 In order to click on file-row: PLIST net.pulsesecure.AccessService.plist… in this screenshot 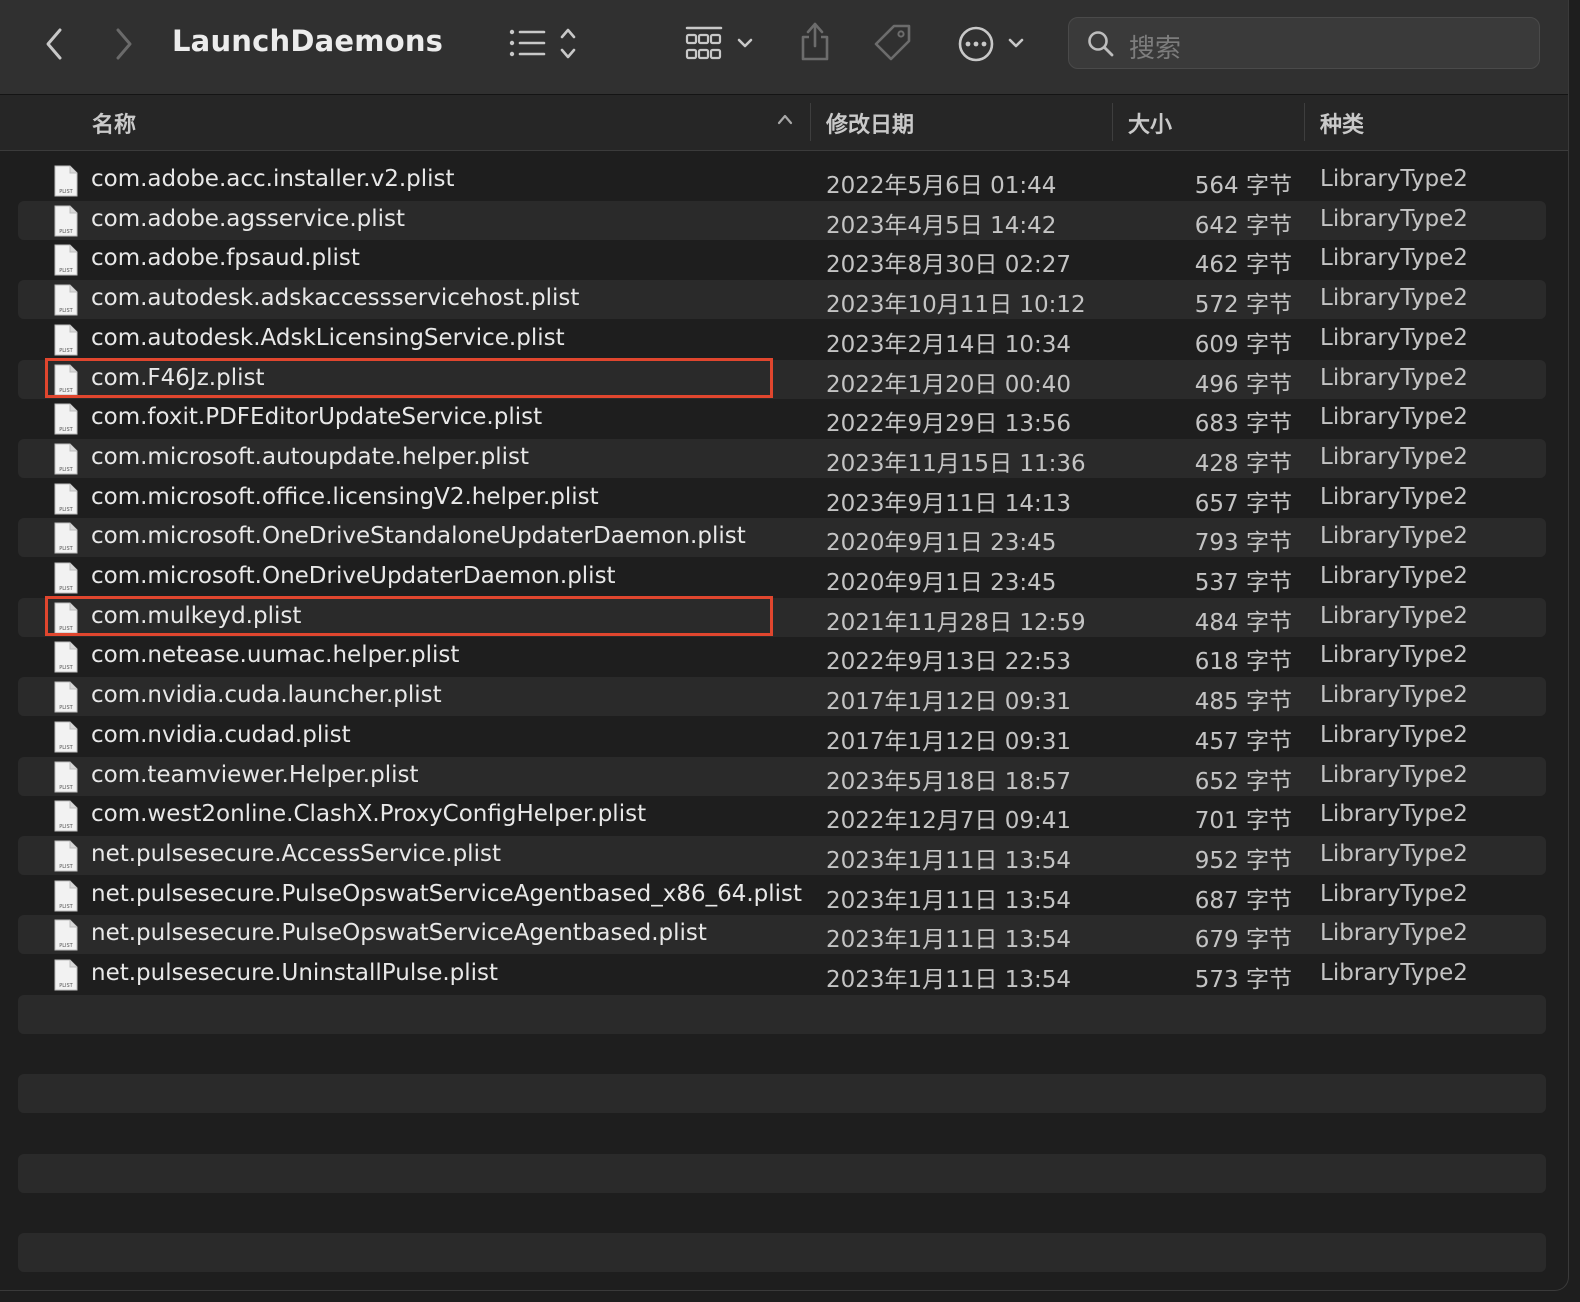, I will do `click(782, 855)`.